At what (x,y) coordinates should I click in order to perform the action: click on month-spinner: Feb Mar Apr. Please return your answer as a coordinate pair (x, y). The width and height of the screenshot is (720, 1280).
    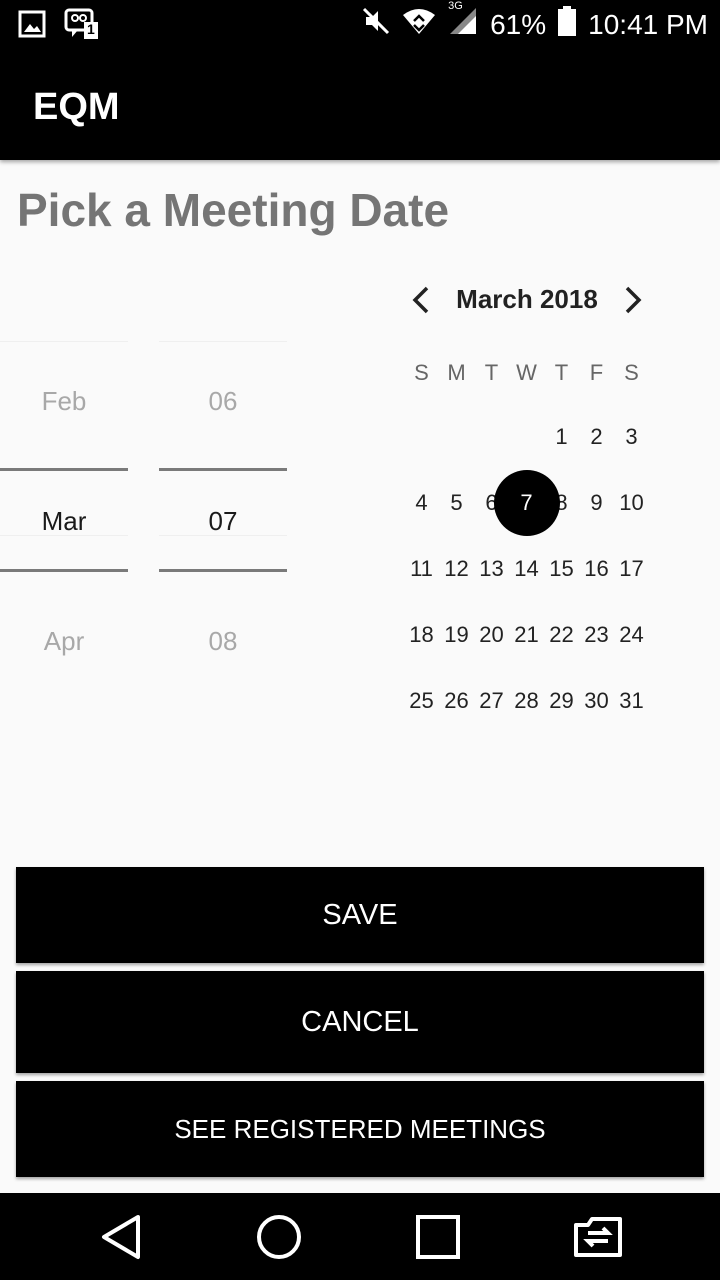
    Looking at the image, I should click on (64, 520).